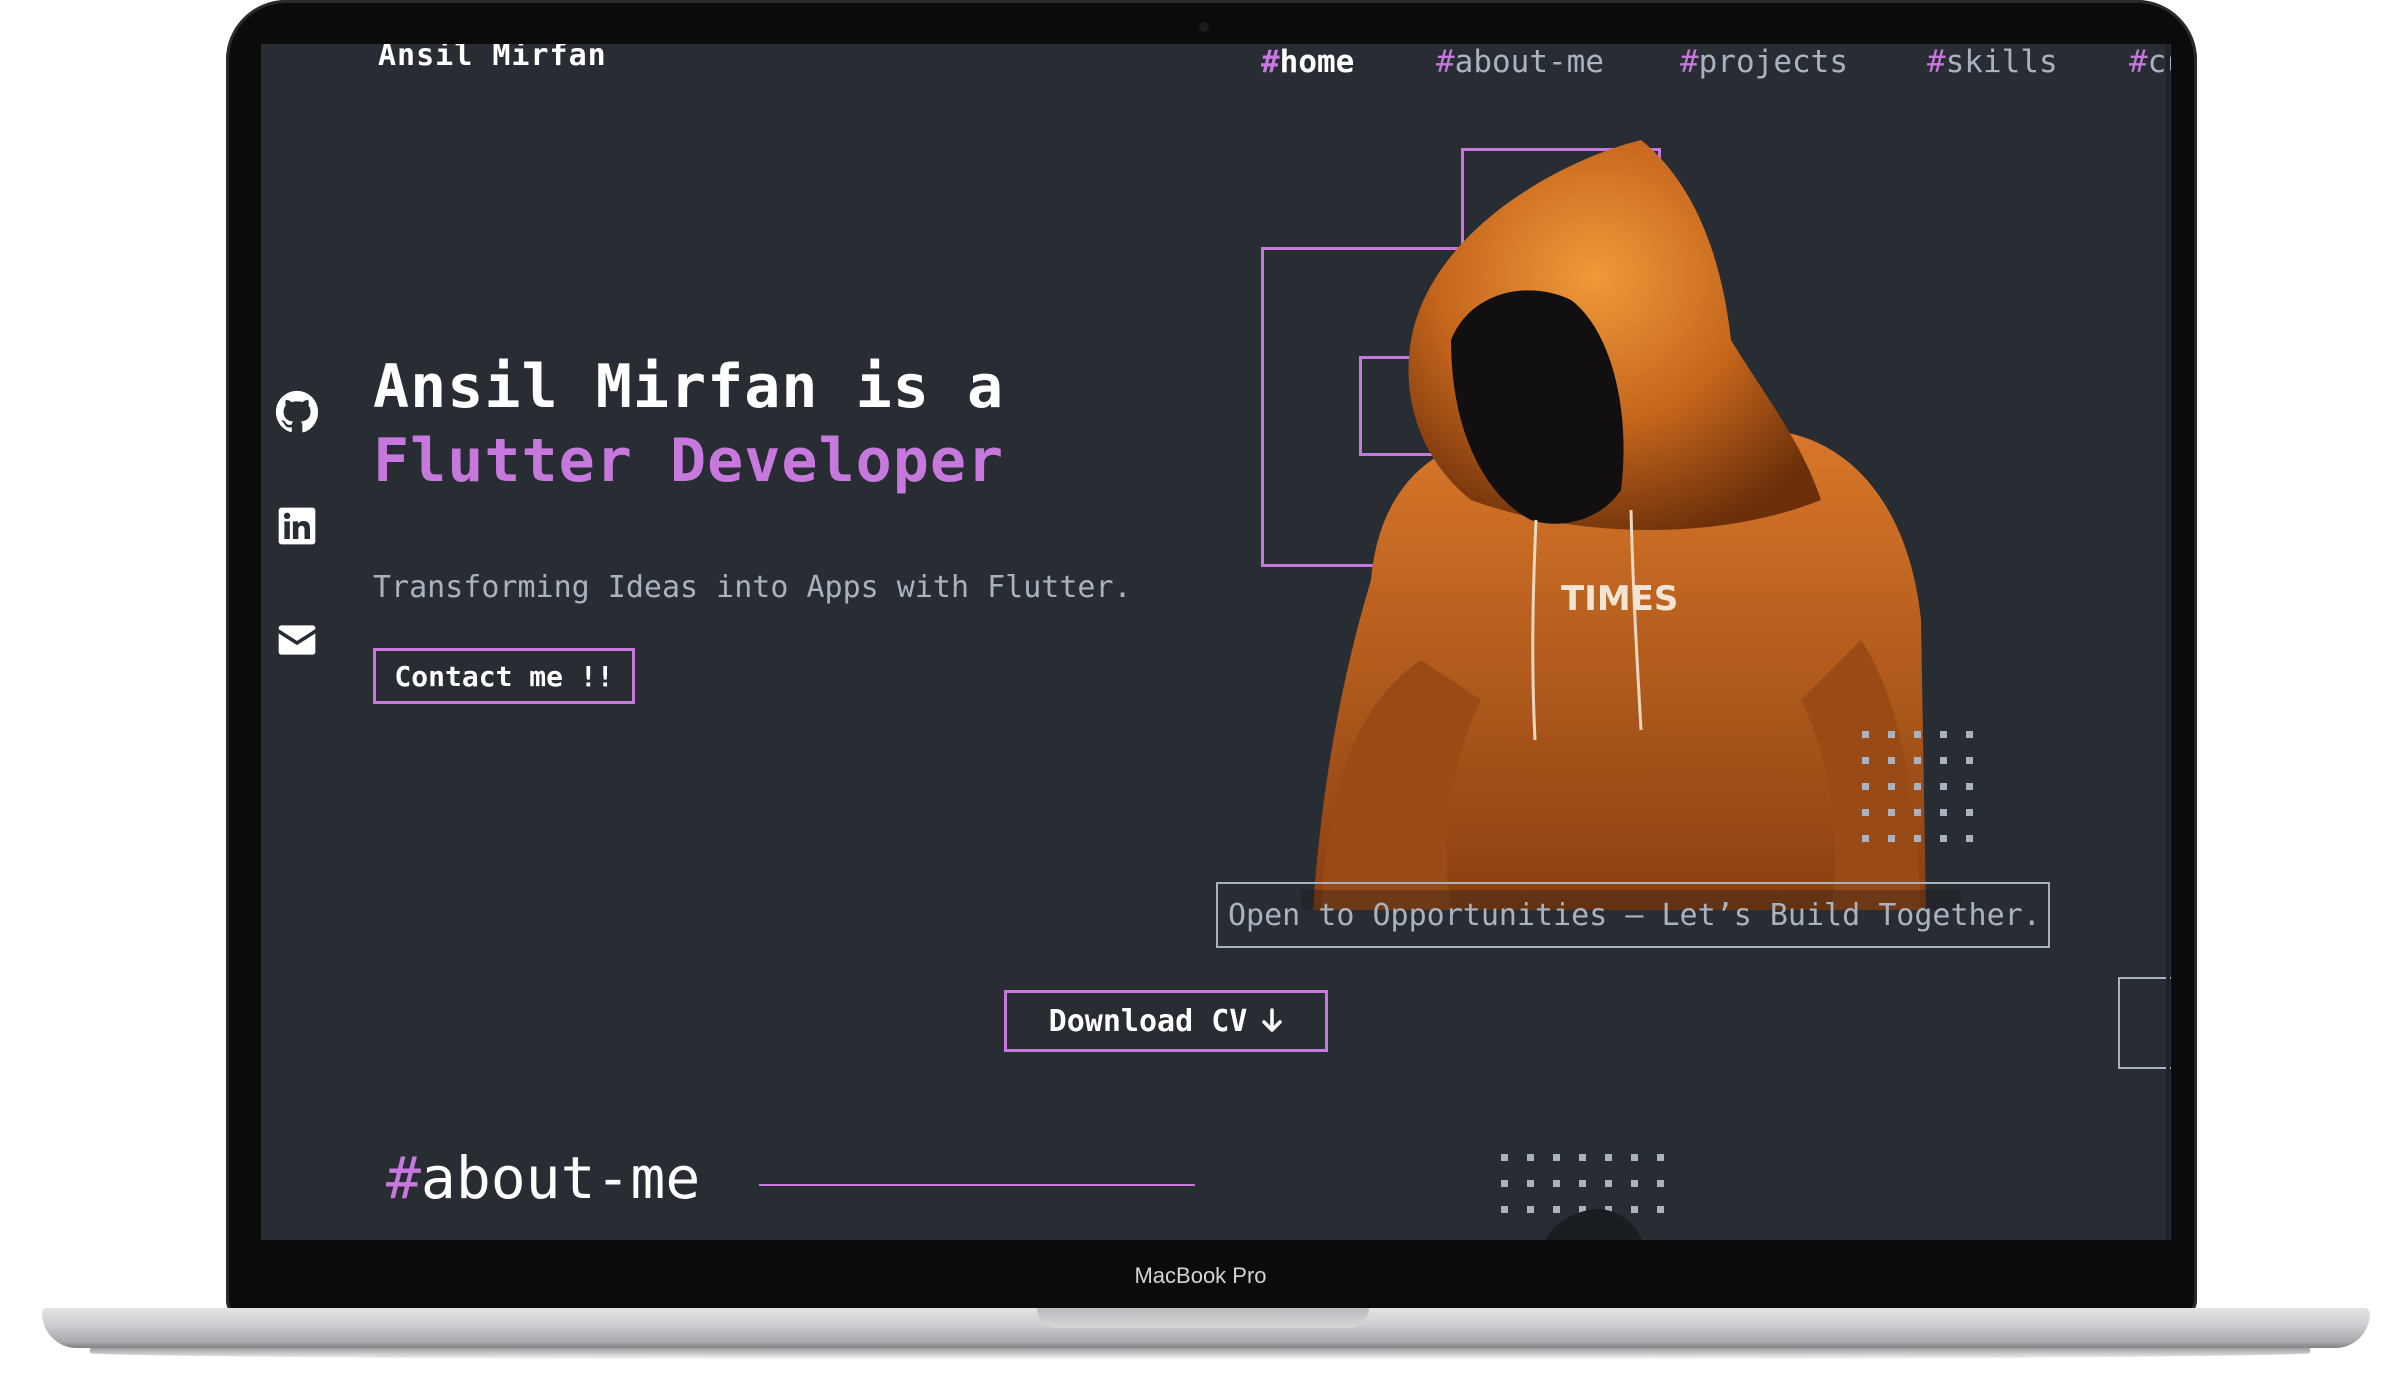  Describe the element at coordinates (1204, 27) in the screenshot. I see `webcam` at that location.